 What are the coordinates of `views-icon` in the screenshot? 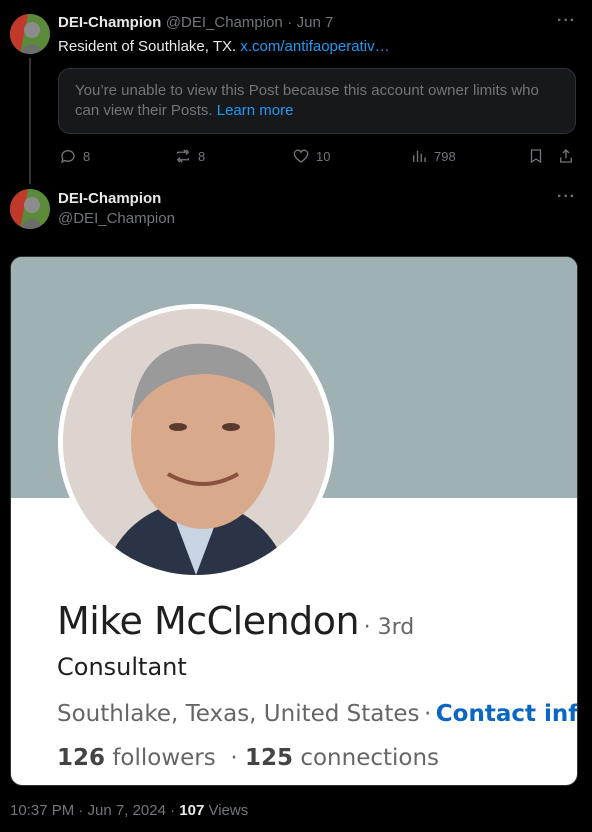 It's located at (419, 156).